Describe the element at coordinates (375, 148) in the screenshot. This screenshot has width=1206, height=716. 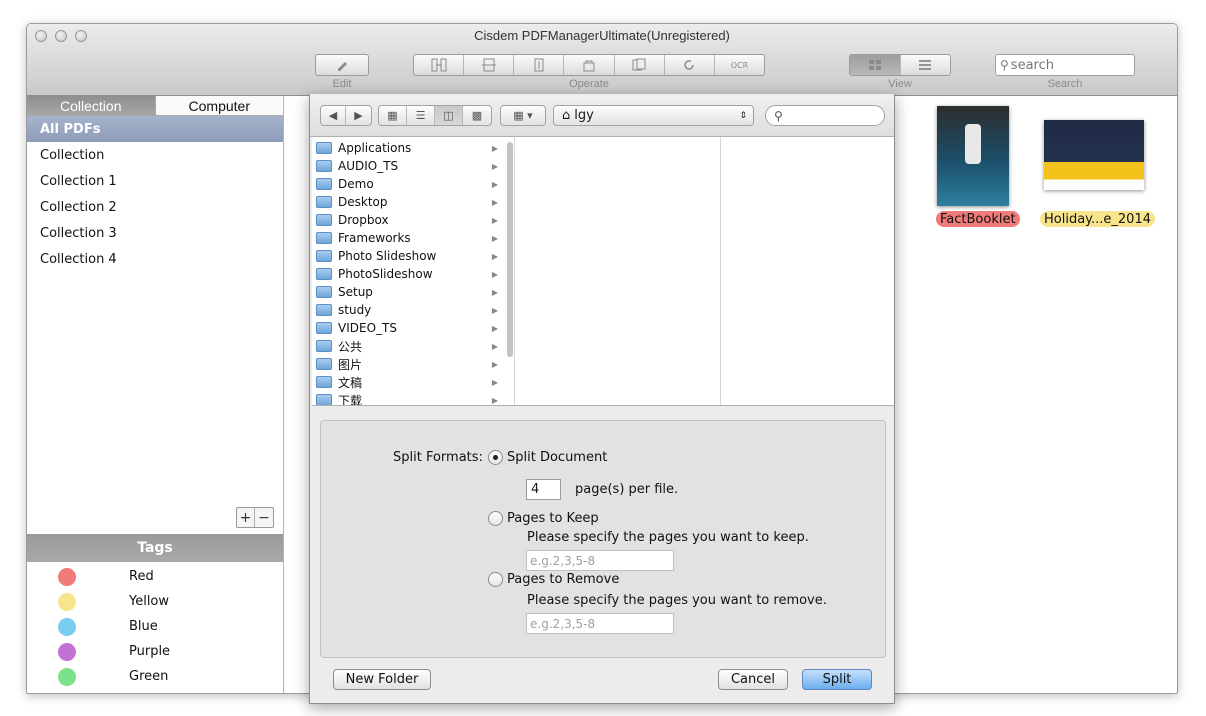
I see `file-item-label: Applications` at that location.